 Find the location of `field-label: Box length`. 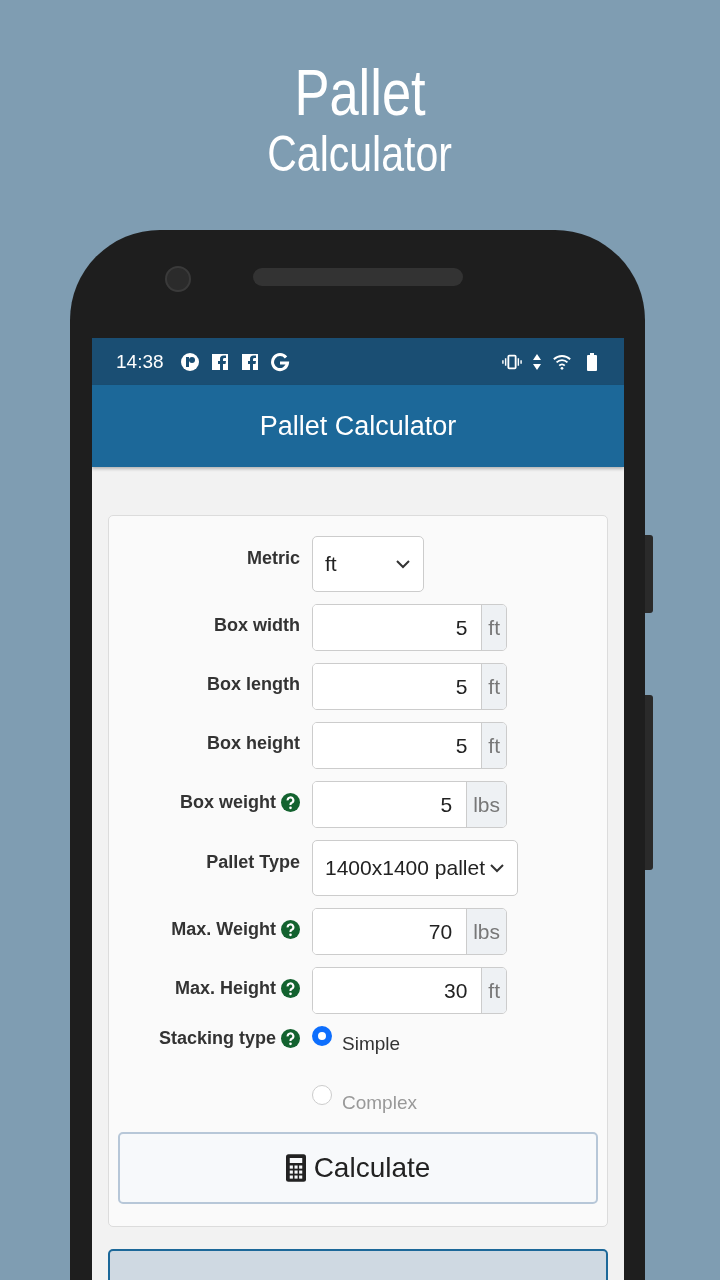

field-label: Box length is located at coordinates (253, 684).